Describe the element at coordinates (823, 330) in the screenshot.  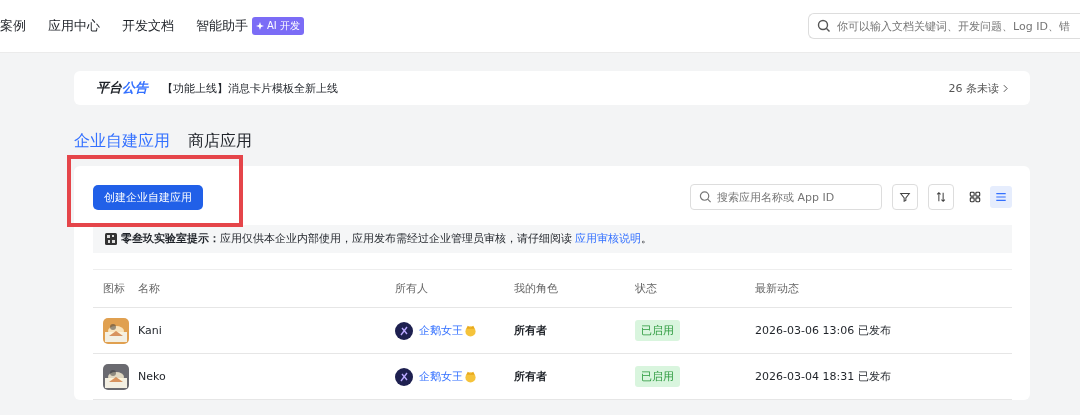
I see `table-cell-text: 2026-03-06 13:06 已发布` at that location.